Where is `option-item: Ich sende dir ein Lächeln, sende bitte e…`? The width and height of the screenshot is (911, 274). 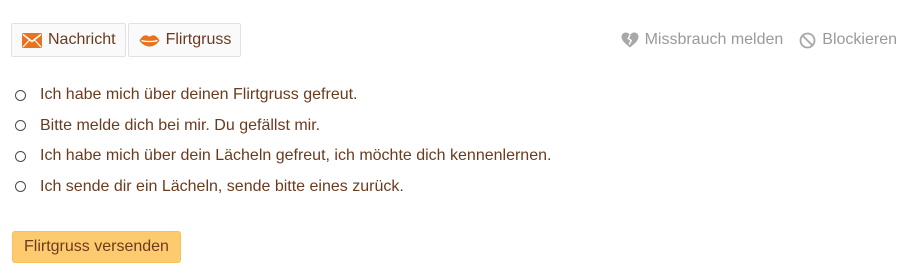 option-item: Ich sende dir ein Lächeln, sende bitte e… is located at coordinates (283, 187).